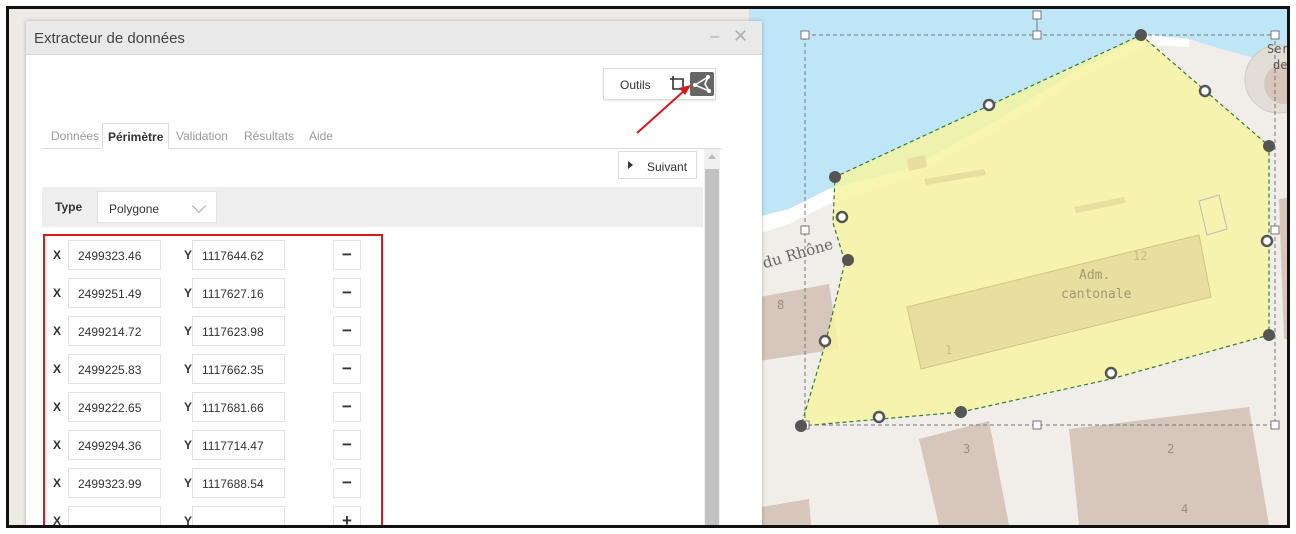 Image resolution: width=1296 pixels, height=534 pixels. Describe the element at coordinates (712, 347) in the screenshot. I see `scrollbar-thumb` at that location.